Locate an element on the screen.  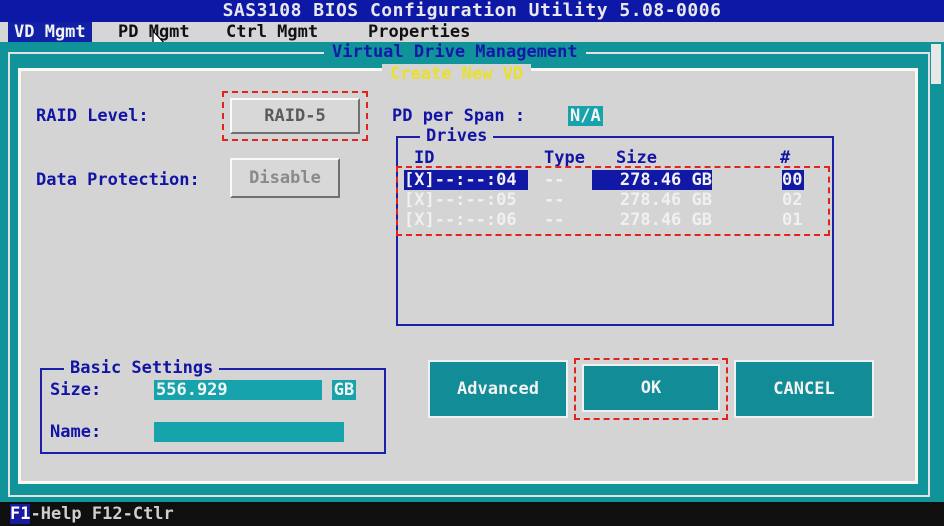
scrollbar-thumb is located at coordinates (936, 64).